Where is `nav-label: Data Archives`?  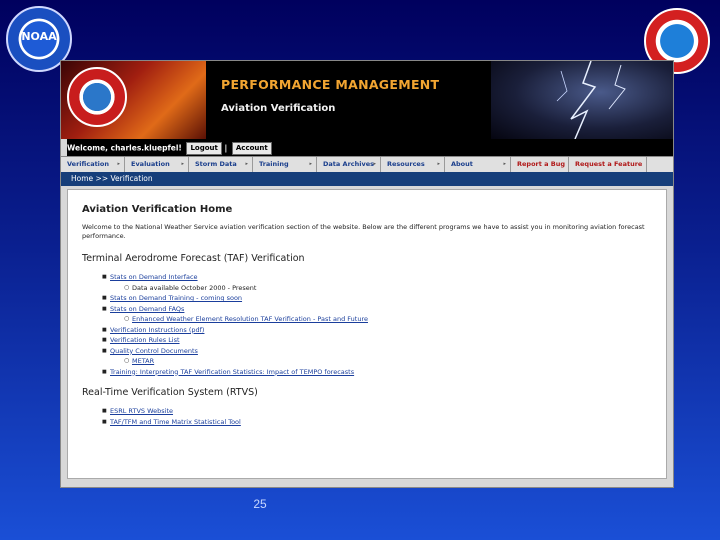
nav-label: Data Archives is located at coordinates (348, 164).